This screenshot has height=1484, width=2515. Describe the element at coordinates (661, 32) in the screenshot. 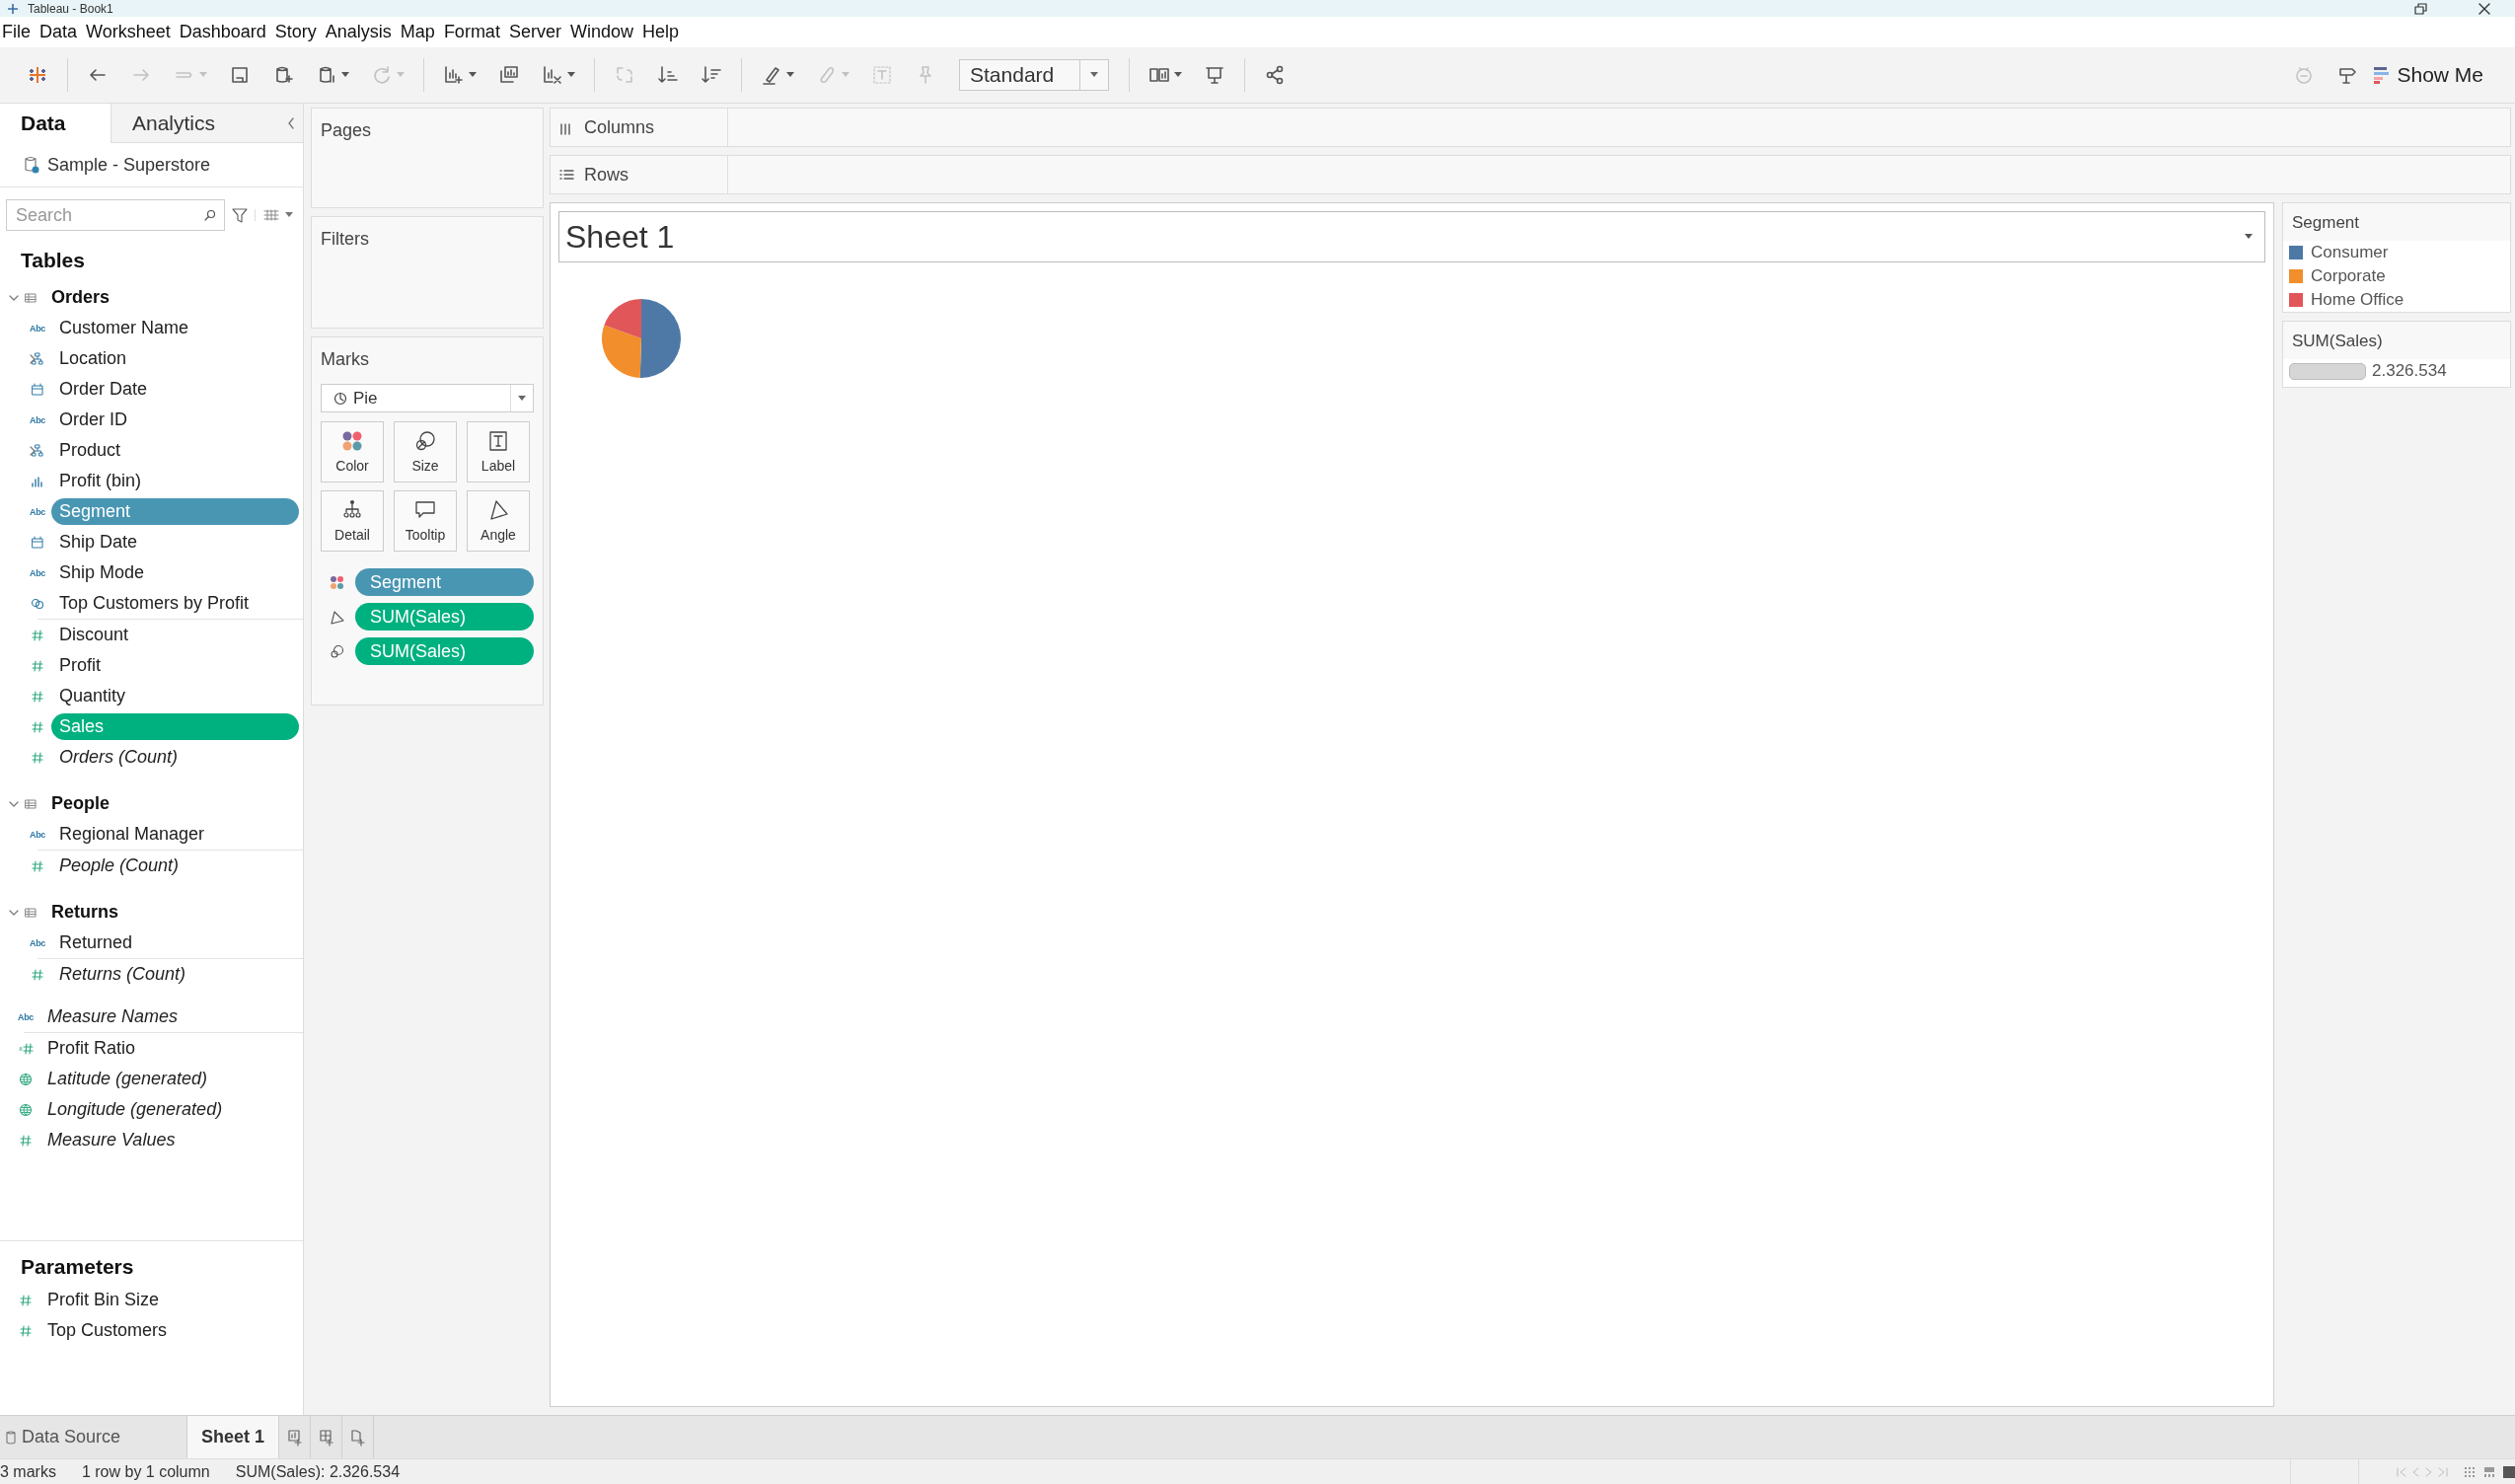

I see `menu-item: Help` at that location.